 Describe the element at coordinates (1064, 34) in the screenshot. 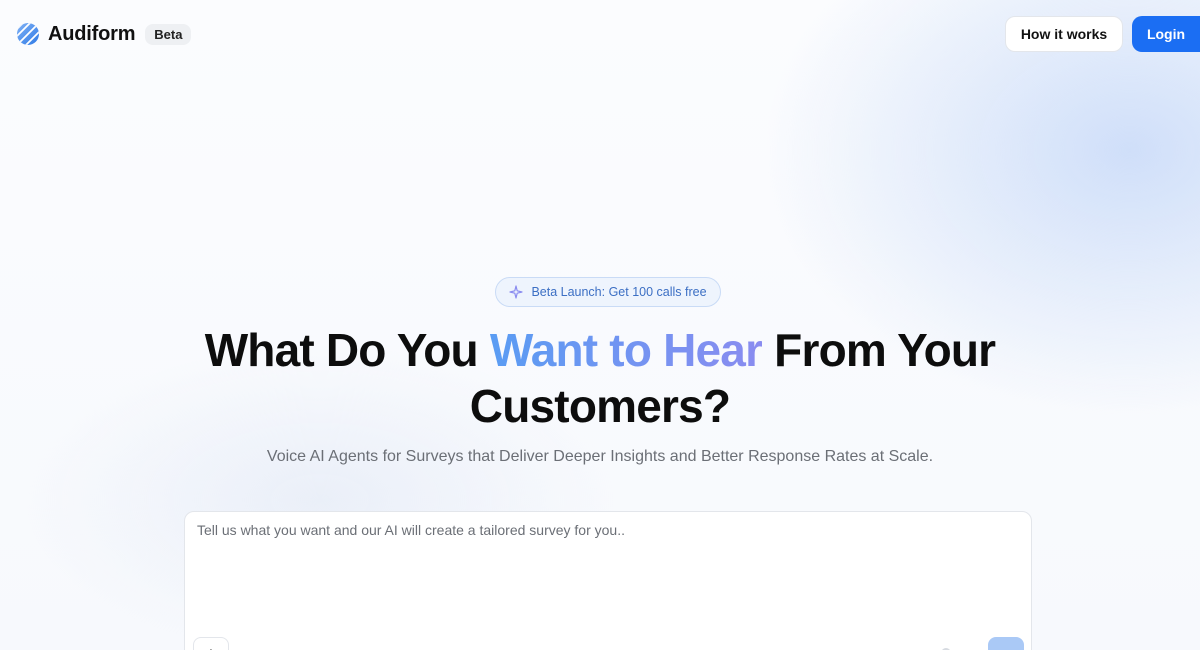

I see `how-it-works-button: How it works` at that location.